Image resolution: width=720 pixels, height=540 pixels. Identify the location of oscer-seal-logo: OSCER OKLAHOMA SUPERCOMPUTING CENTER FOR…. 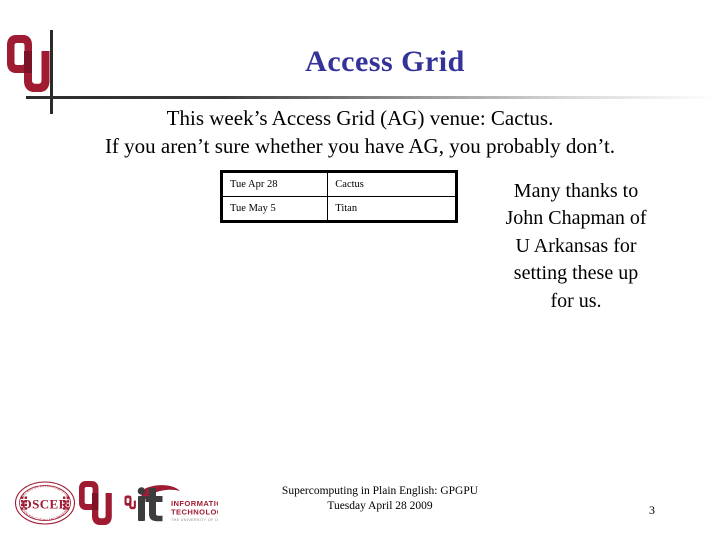
(44, 504).